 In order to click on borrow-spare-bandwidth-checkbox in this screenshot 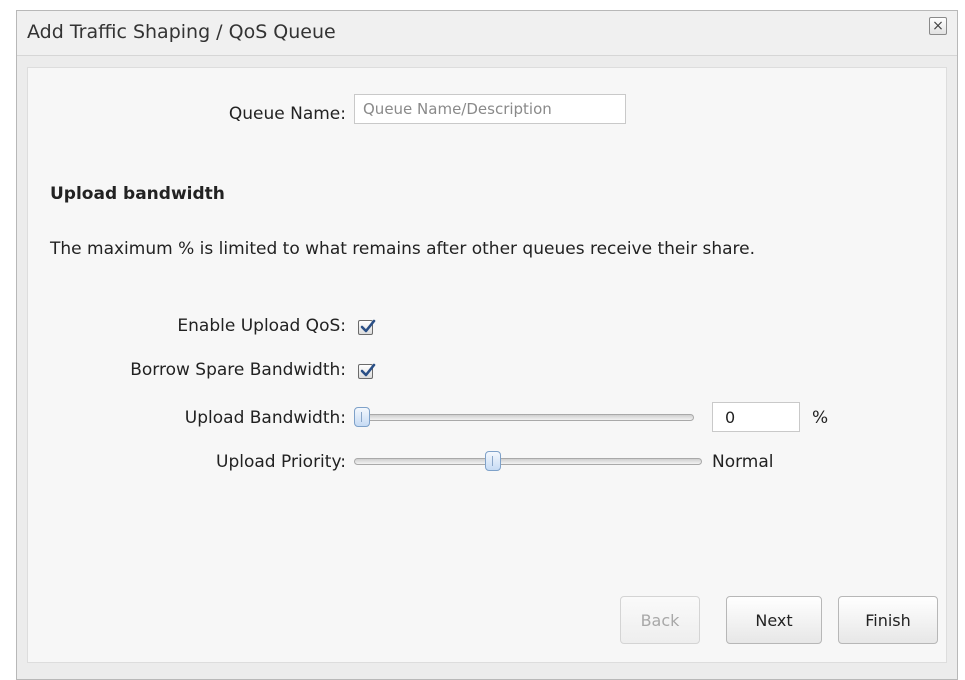, I will do `click(367, 371)`.